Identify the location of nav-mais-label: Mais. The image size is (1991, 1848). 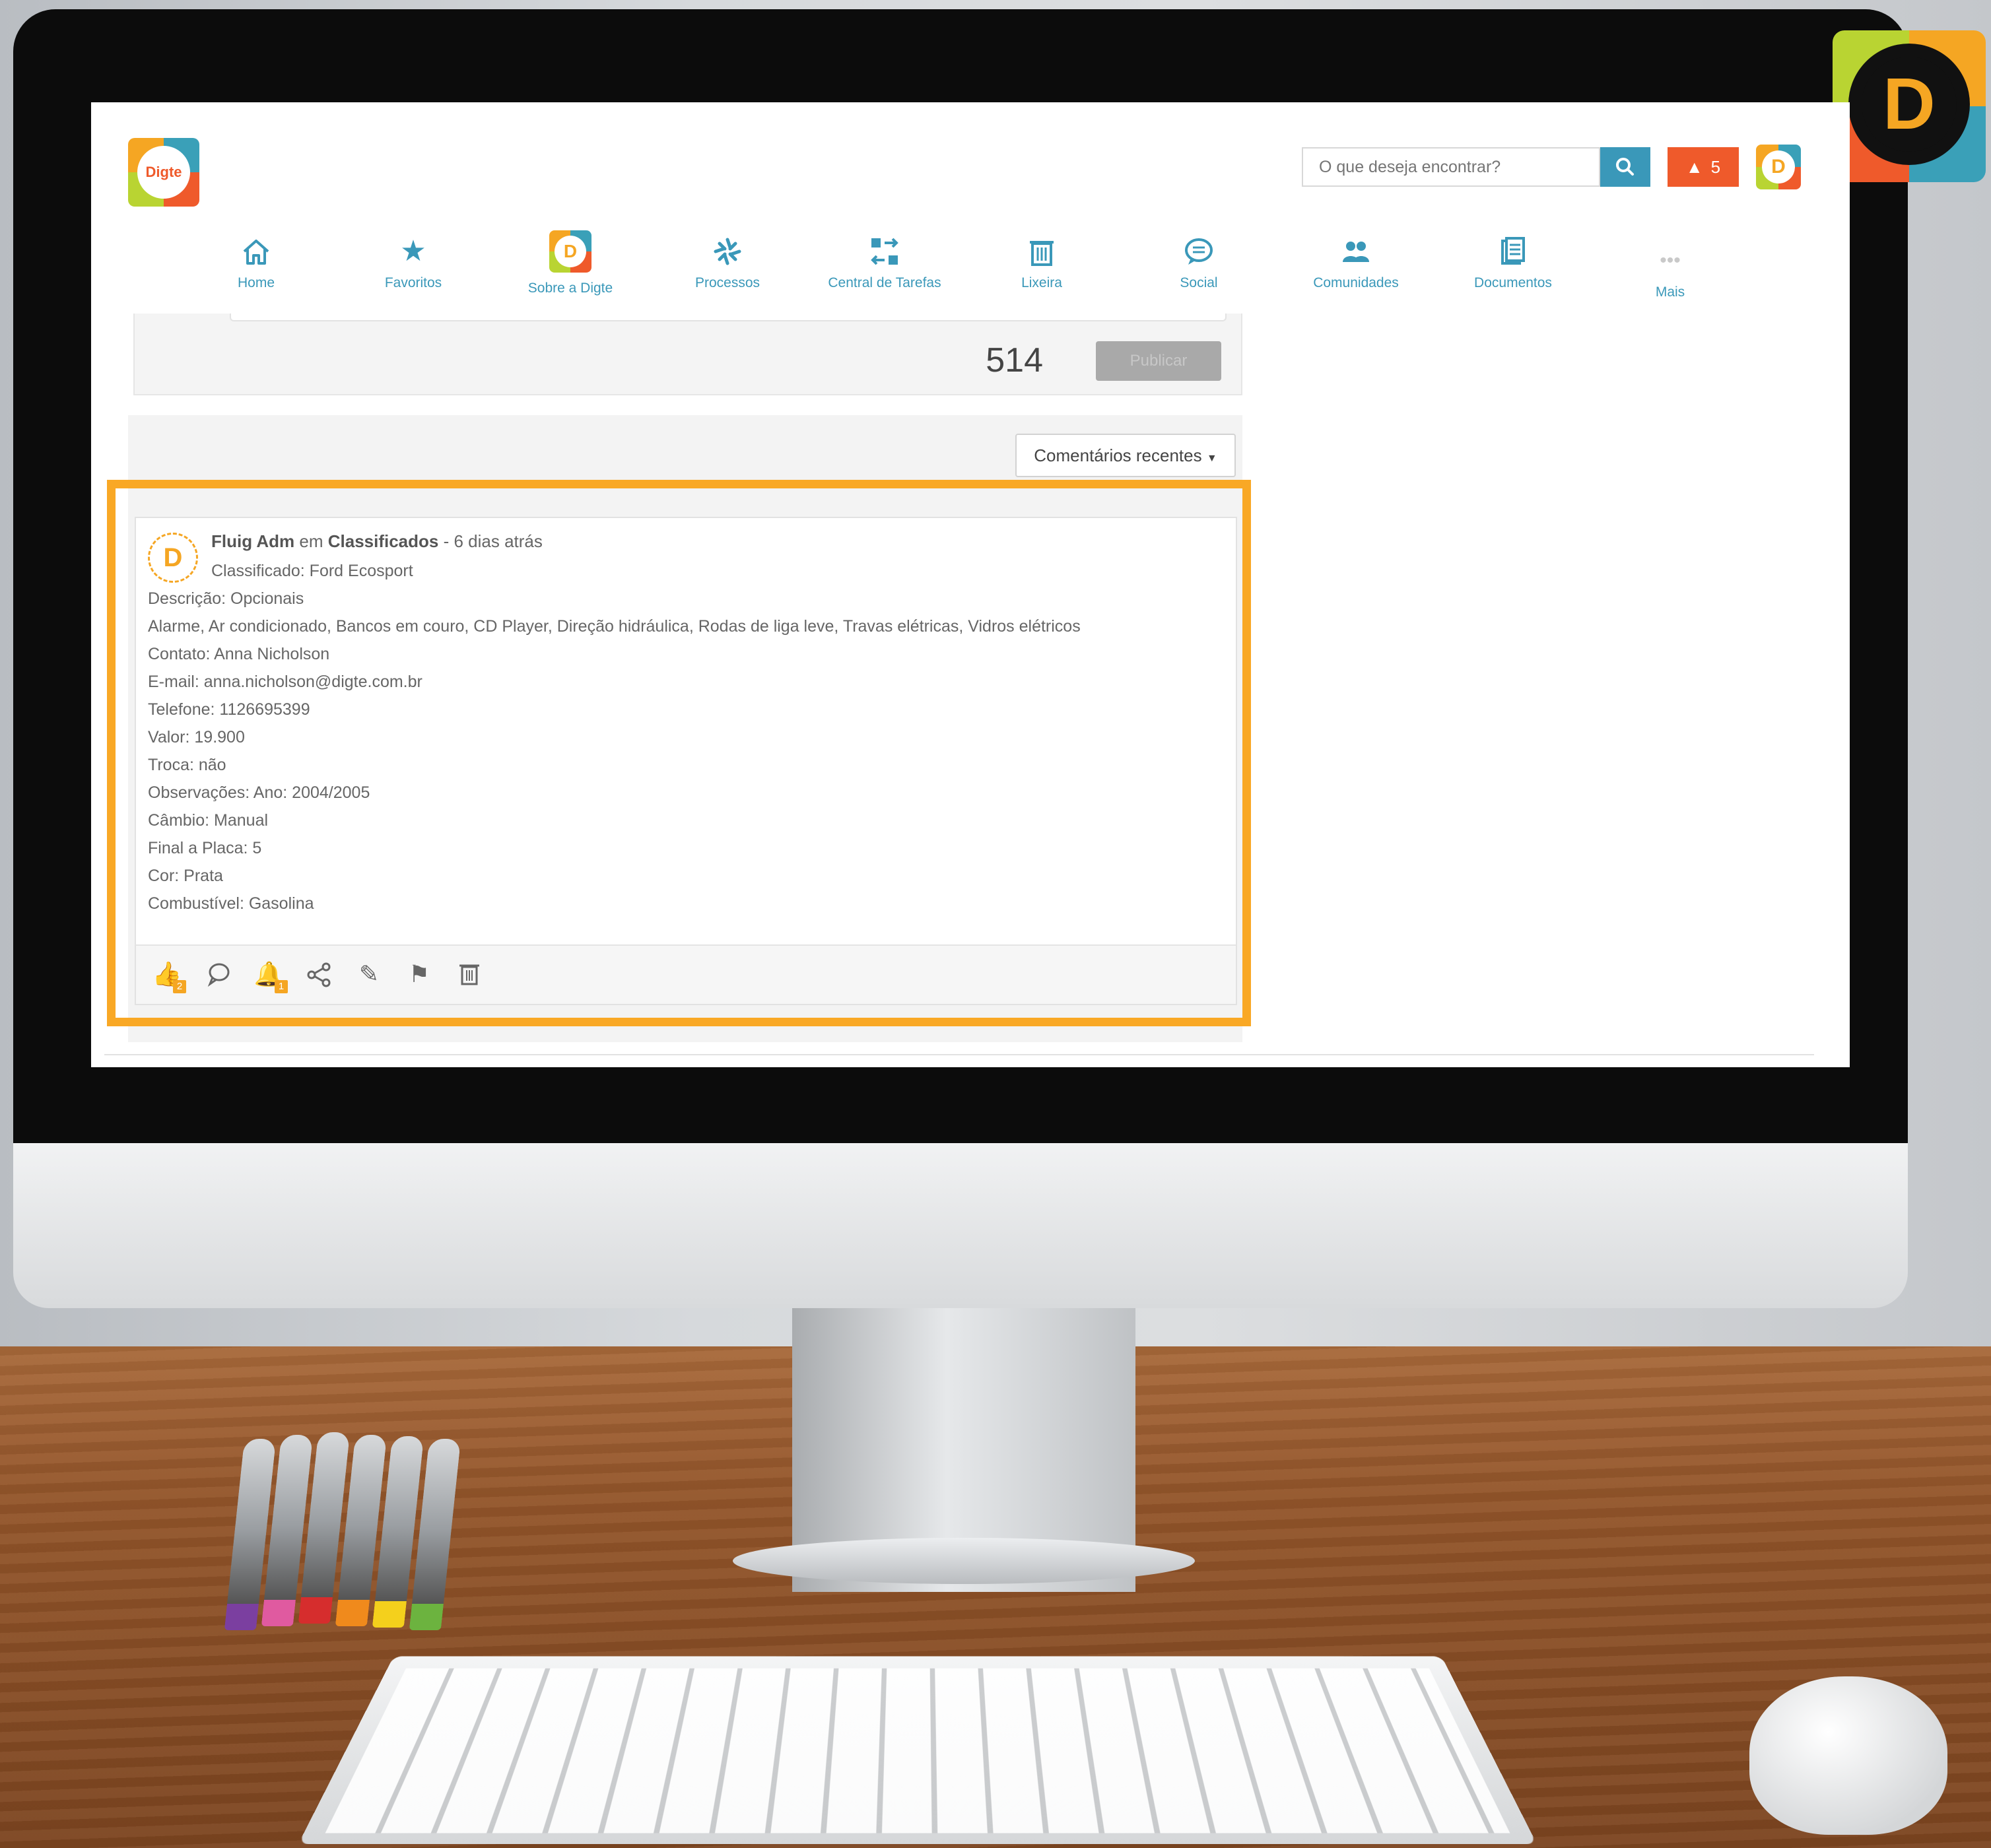
(1670, 292).